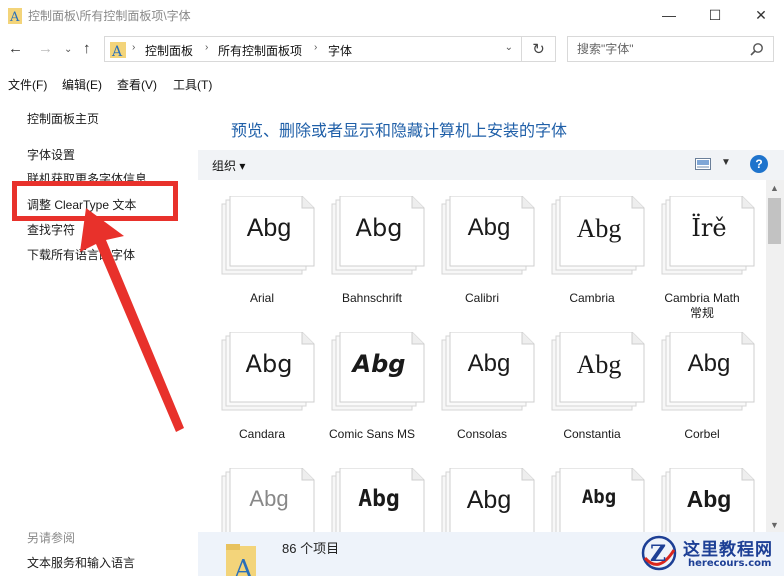 The height and width of the screenshot is (576, 784). I want to click on menu-bar: 文件(F) 编辑(E) 查看(V) 工具(T), so click(392, 83).